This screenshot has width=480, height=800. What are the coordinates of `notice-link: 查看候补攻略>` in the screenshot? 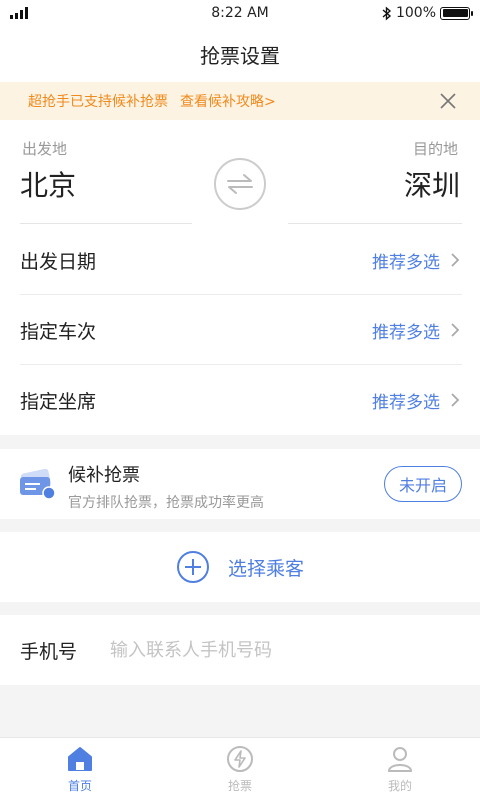 It's located at (228, 101).